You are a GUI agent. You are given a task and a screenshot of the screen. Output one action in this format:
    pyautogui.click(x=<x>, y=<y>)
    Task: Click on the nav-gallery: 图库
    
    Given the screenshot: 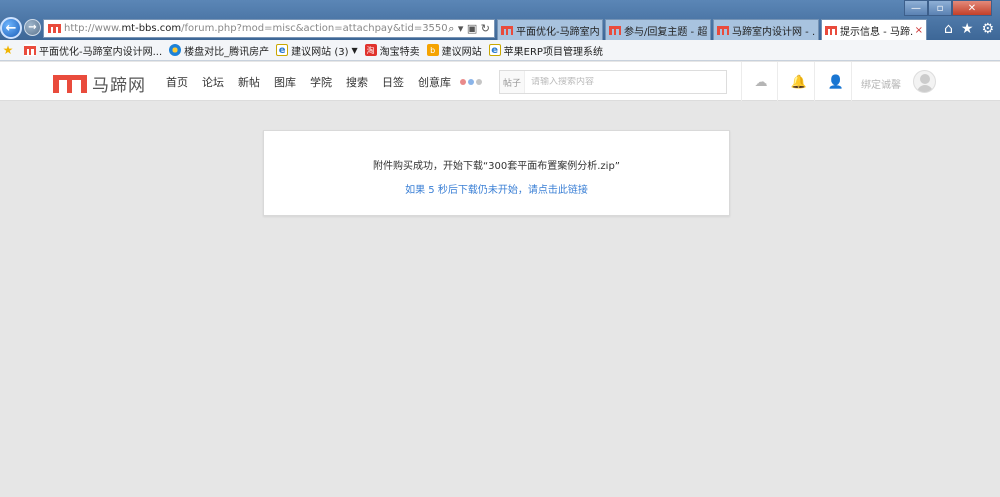 What is the action you would take?
    pyautogui.click(x=285, y=82)
    